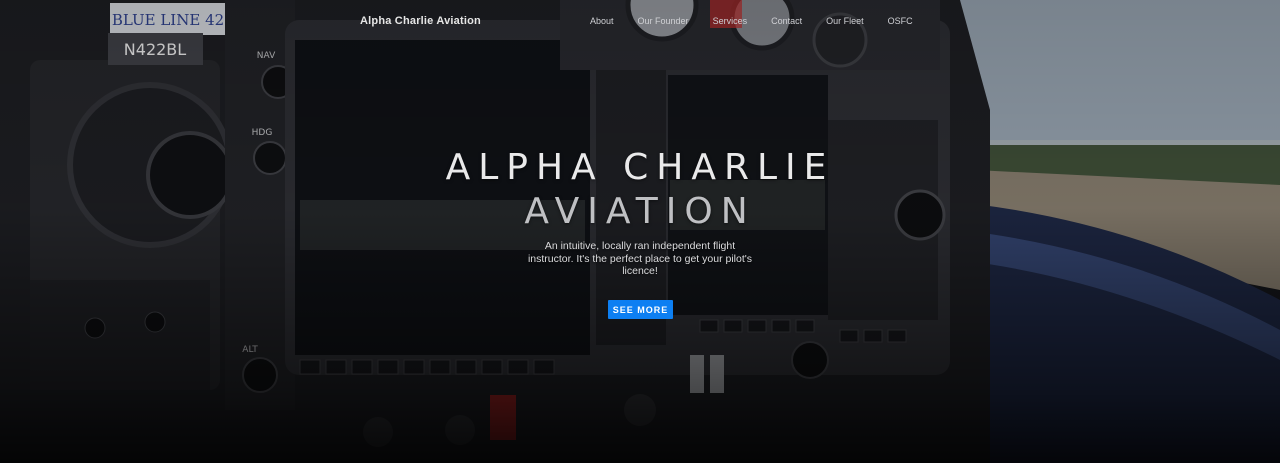 The image size is (1280, 463). What do you see at coordinates (168, 20) in the screenshot?
I see `placard-text: BLUE LINE 42` at bounding box center [168, 20].